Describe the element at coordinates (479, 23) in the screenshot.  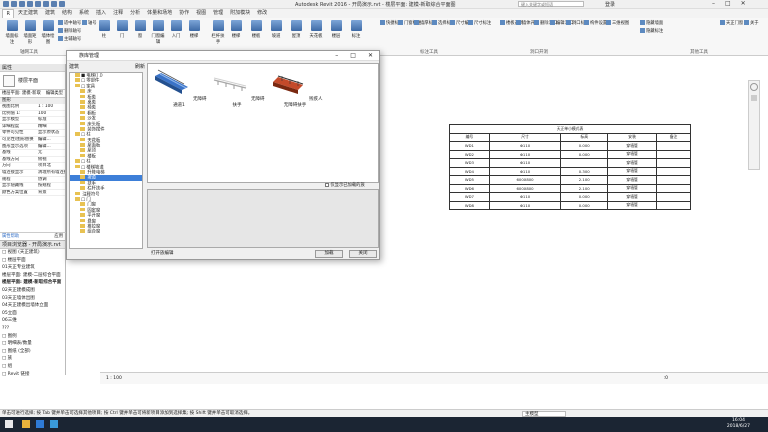
I see `ribbon-tool-9: 尺寸标注` at that location.